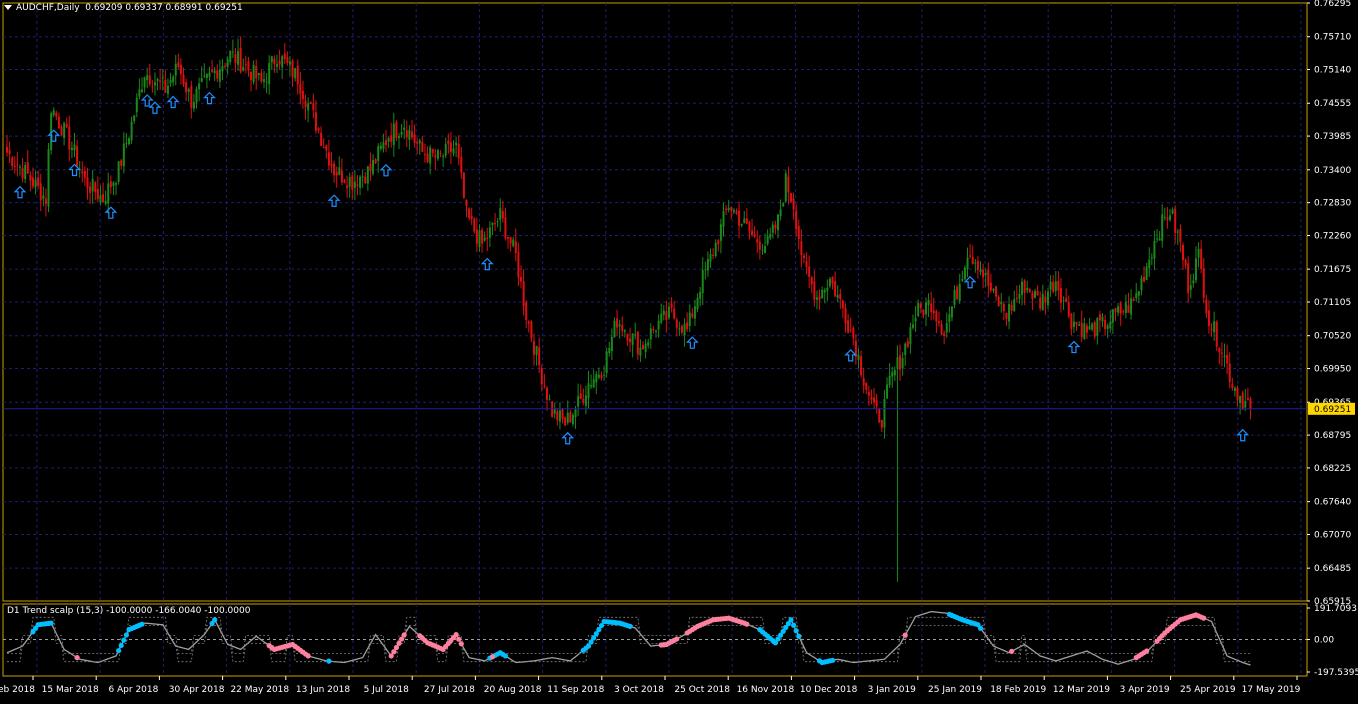 This screenshot has height=704, width=1358. What do you see at coordinates (8, 7) in the screenshot?
I see `dropdown-triangle-icon` at bounding box center [8, 7].